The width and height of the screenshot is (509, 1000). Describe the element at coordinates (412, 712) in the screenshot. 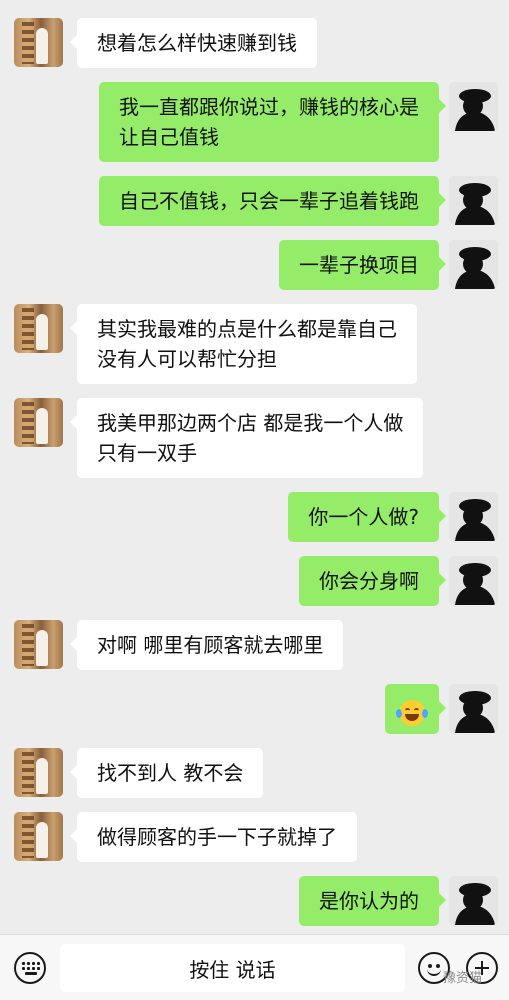

I see `tears-of-joy-emoji-icon` at that location.